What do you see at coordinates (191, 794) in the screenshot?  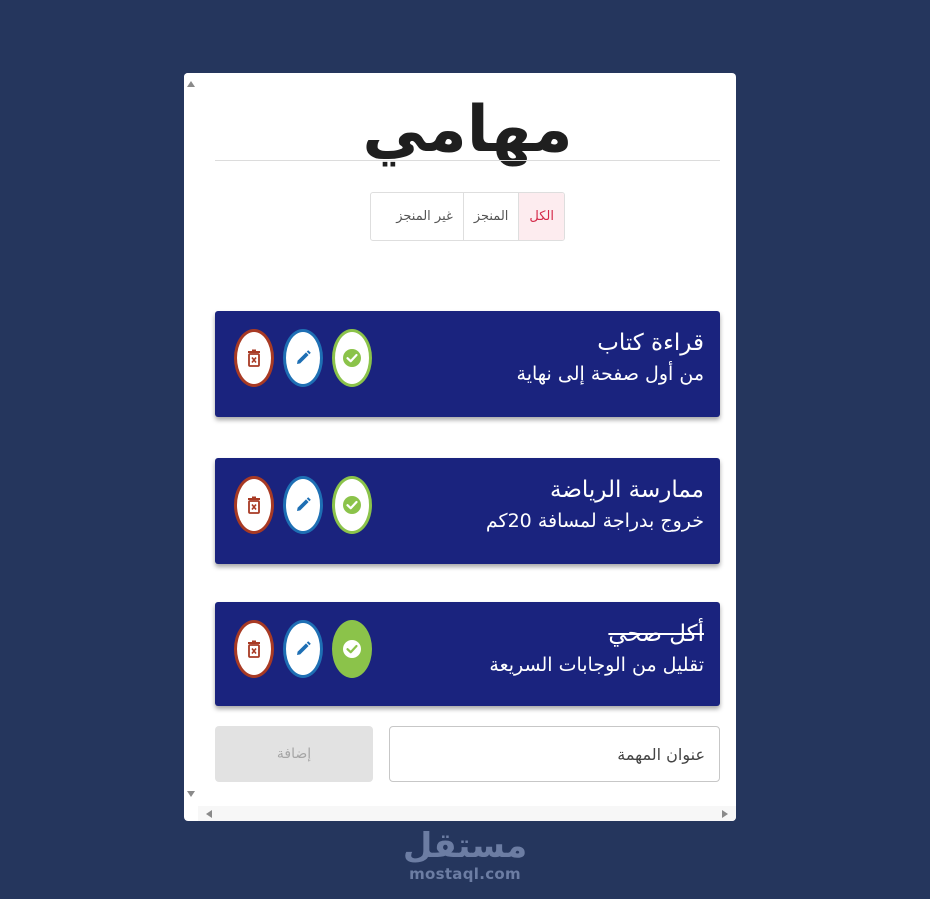 I see `scroll-down-arrow-icon` at bounding box center [191, 794].